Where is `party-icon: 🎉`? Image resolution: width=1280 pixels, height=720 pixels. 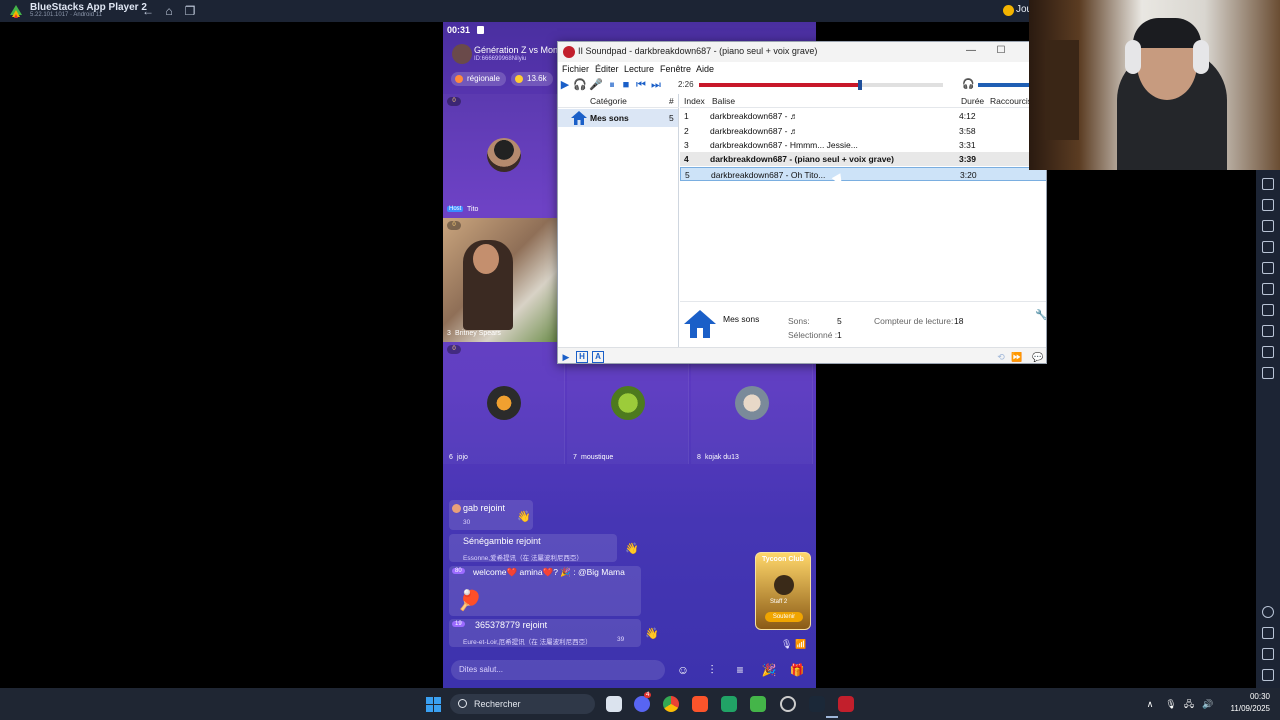 party-icon: 🎉 is located at coordinates (769, 670).